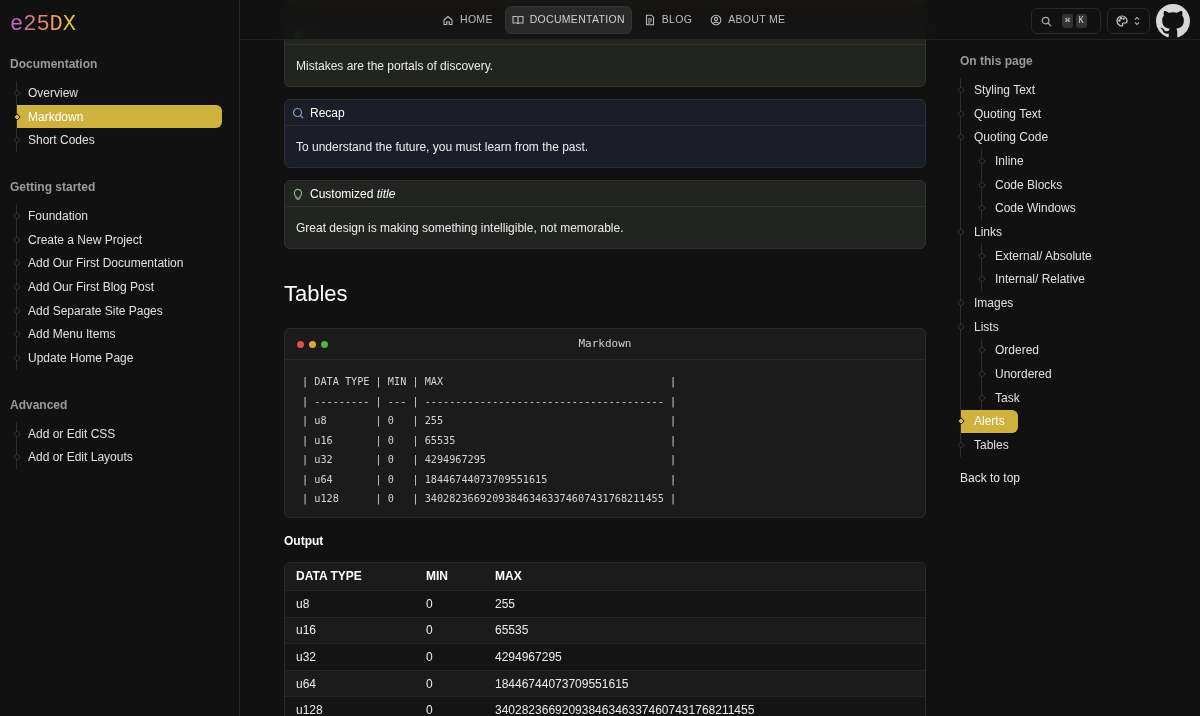  I want to click on window-dots-icon, so click(312, 344).